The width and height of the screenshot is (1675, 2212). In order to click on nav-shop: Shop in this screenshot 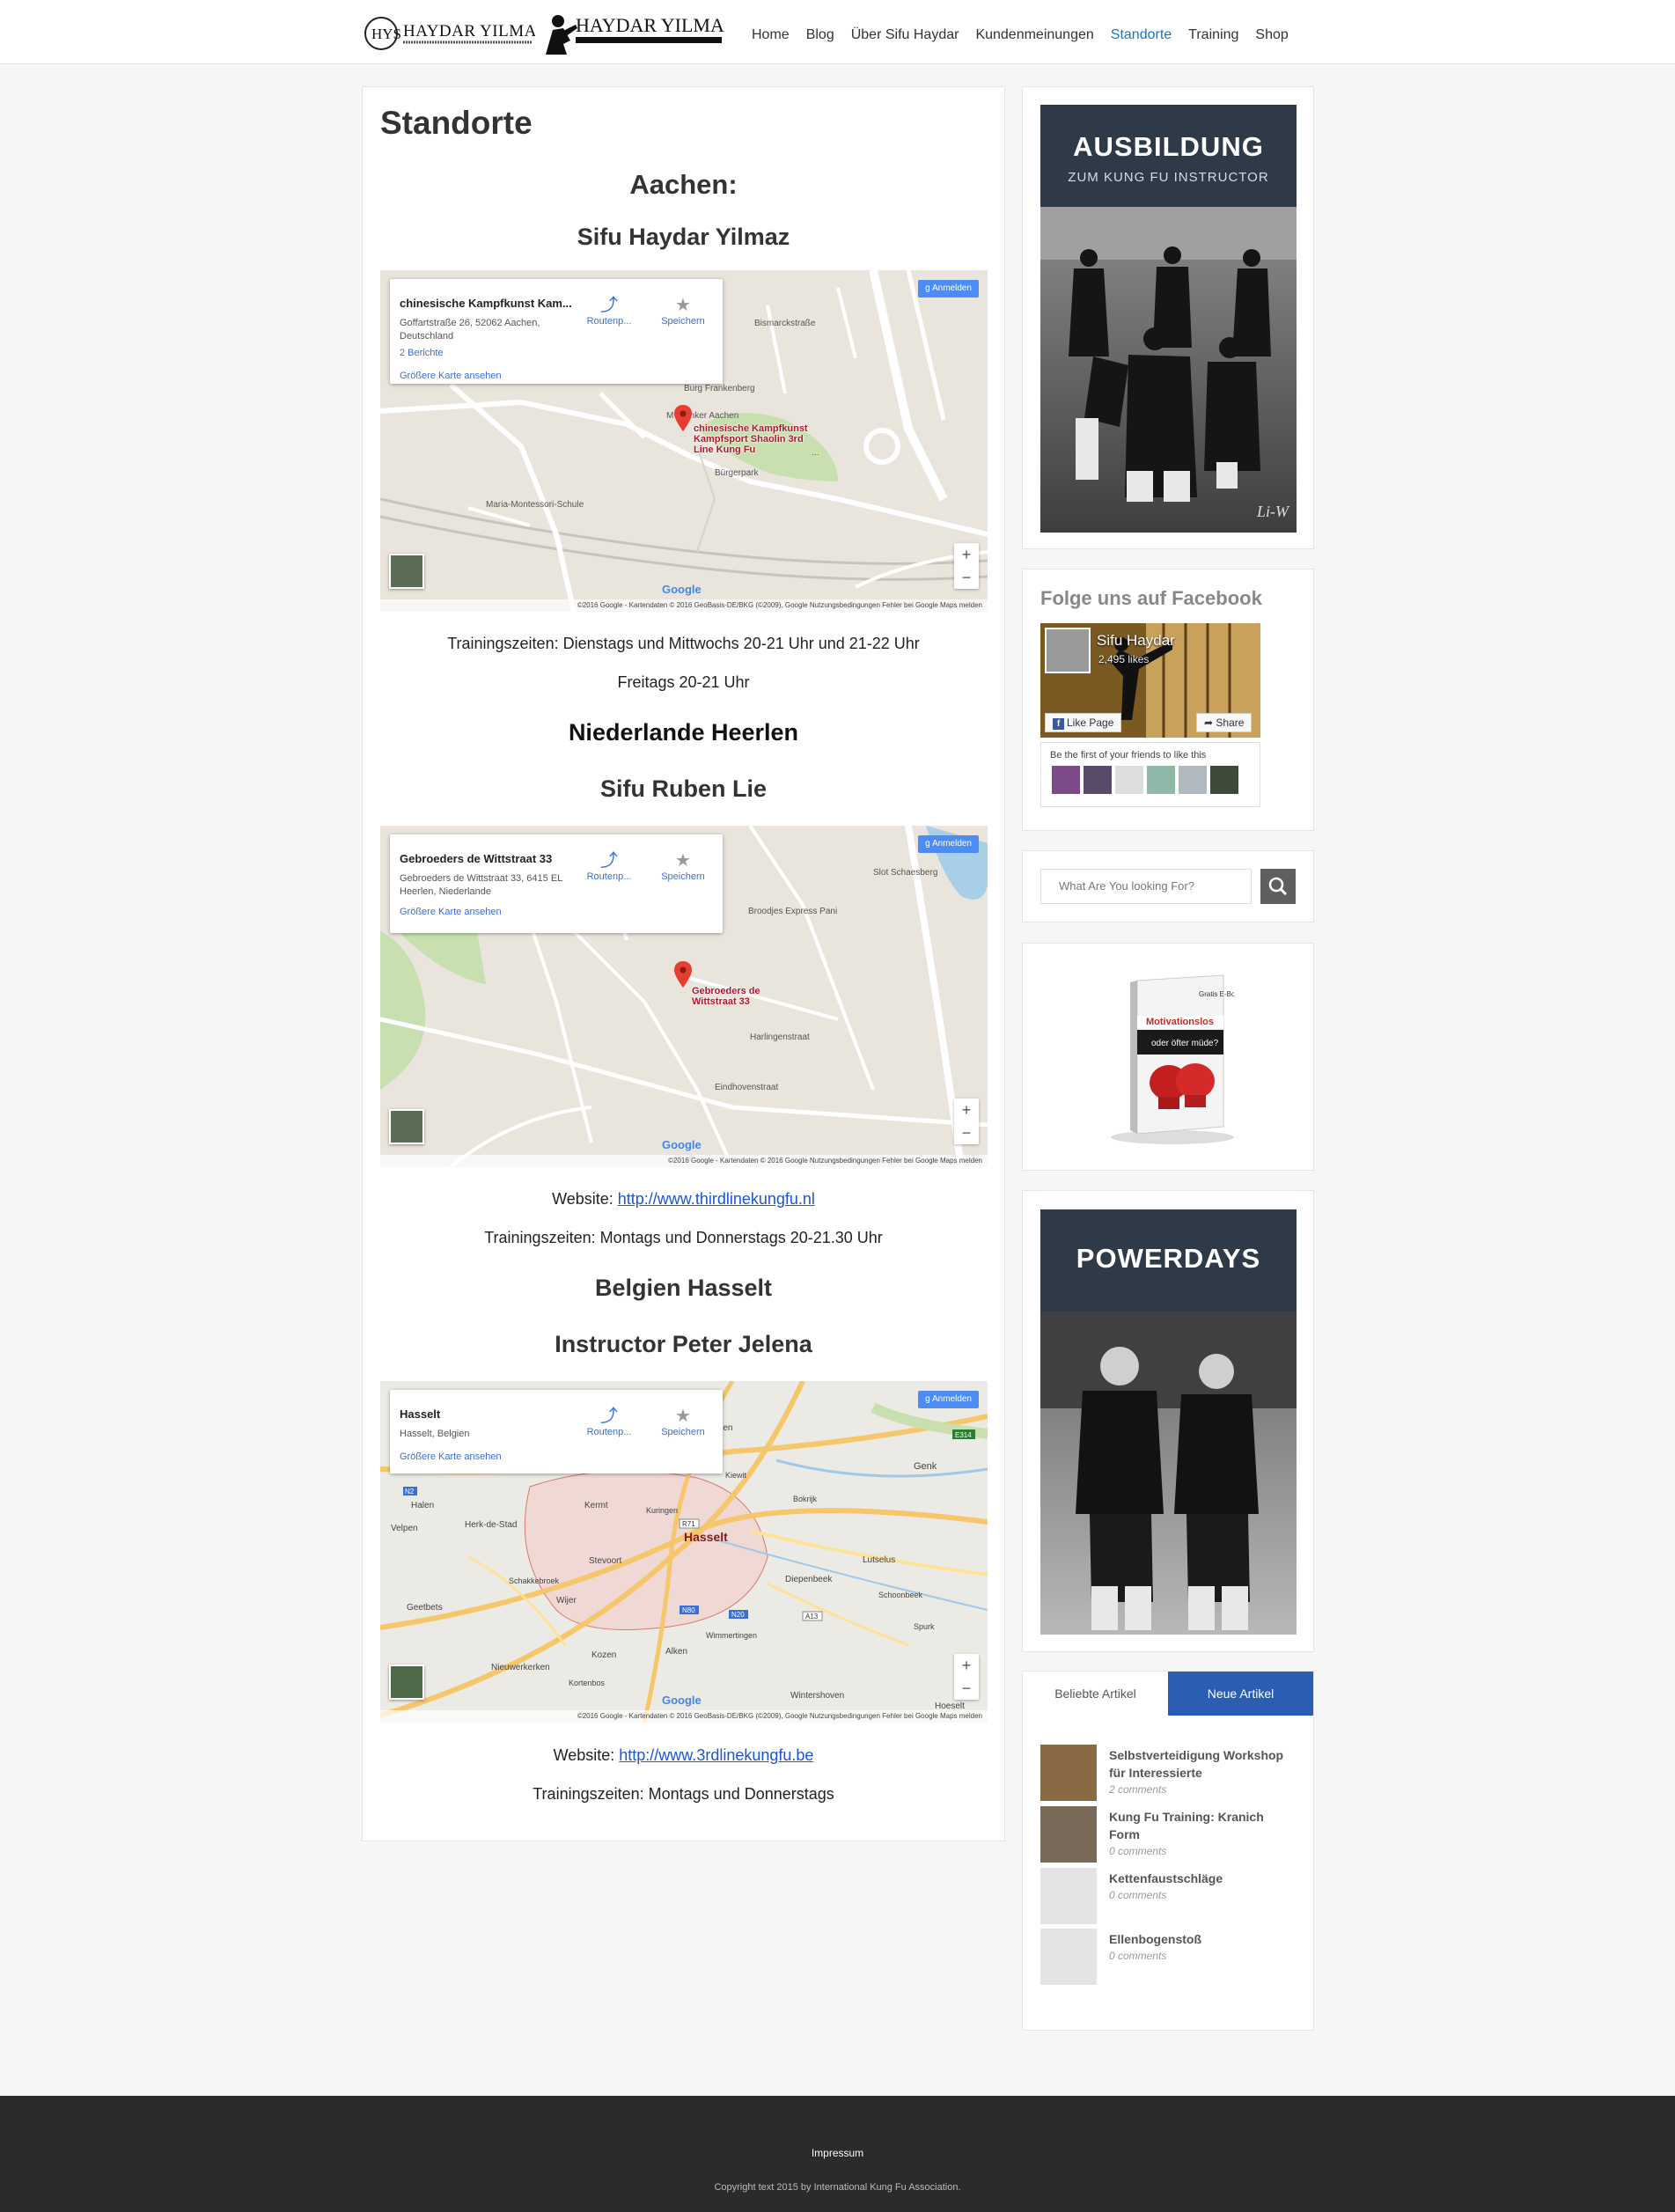, I will do `click(1271, 35)`.